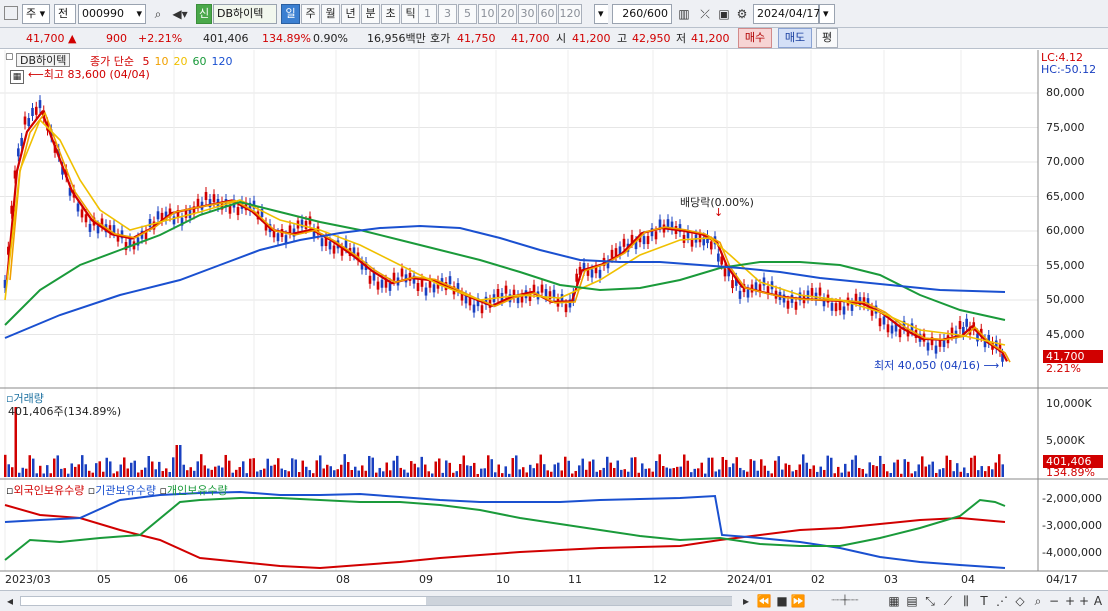 The image size is (1108, 611). What do you see at coordinates (65, 14) in the screenshot?
I see `price-type-select: 전` at bounding box center [65, 14].